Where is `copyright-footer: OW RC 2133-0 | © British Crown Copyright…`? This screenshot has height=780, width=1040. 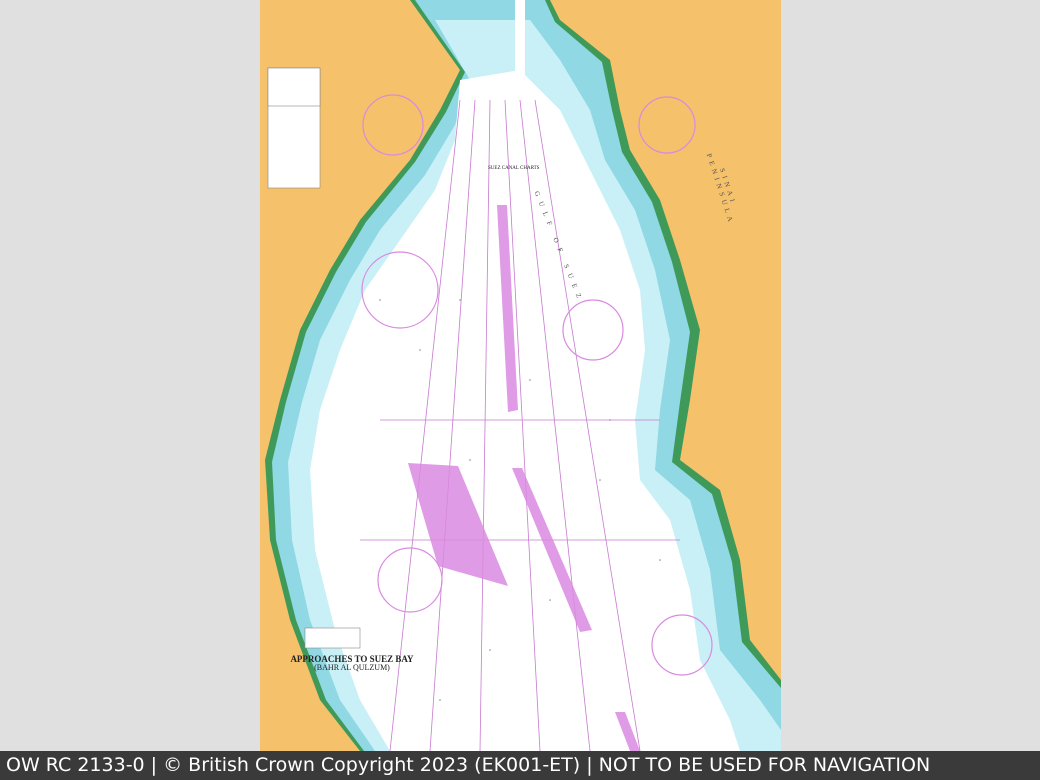
copyright-footer: OW RC 2133-0 | © British Crown Copyright… is located at coordinates (520, 765).